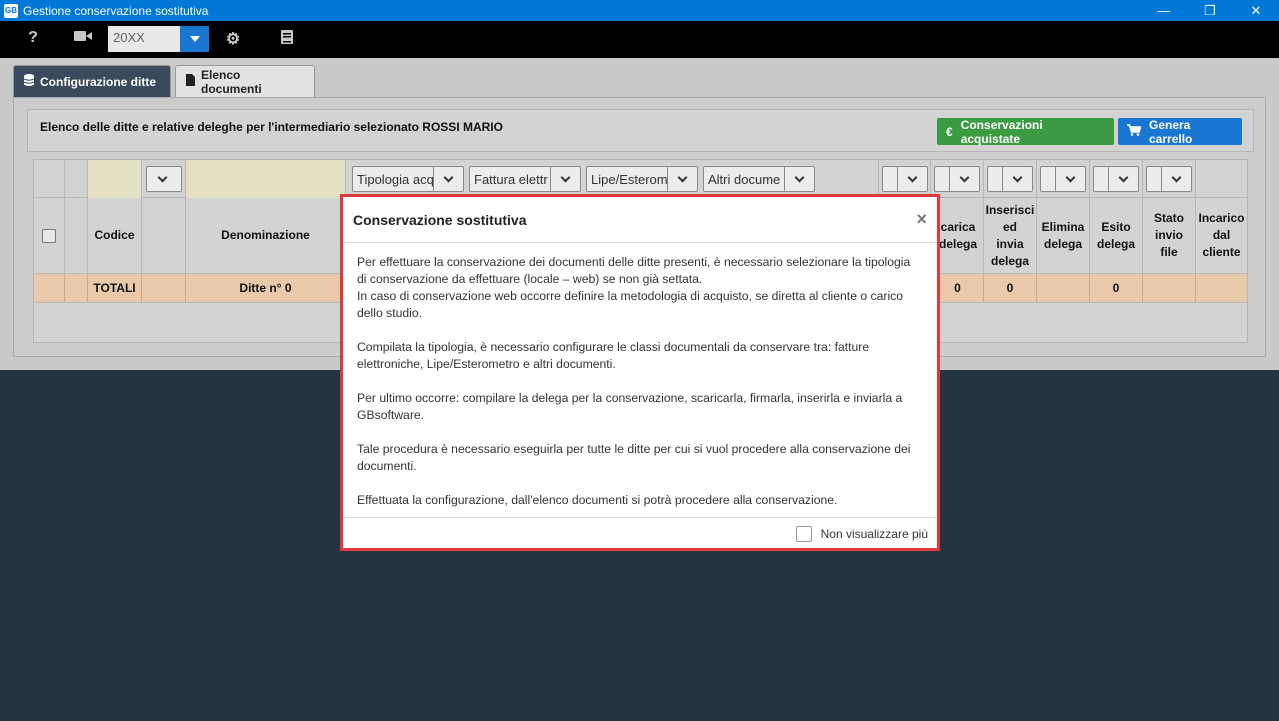 The height and width of the screenshot is (721, 1279). What do you see at coordinates (949, 131) in the screenshot?
I see `euro-icon: €` at bounding box center [949, 131].